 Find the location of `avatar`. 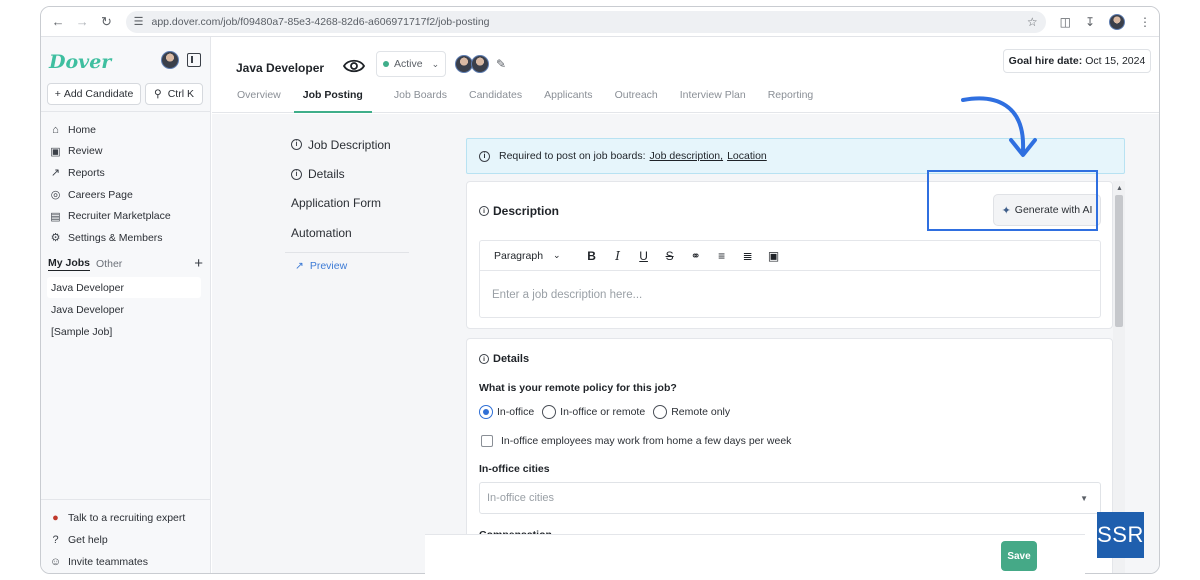

avatar is located at coordinates (480, 64).